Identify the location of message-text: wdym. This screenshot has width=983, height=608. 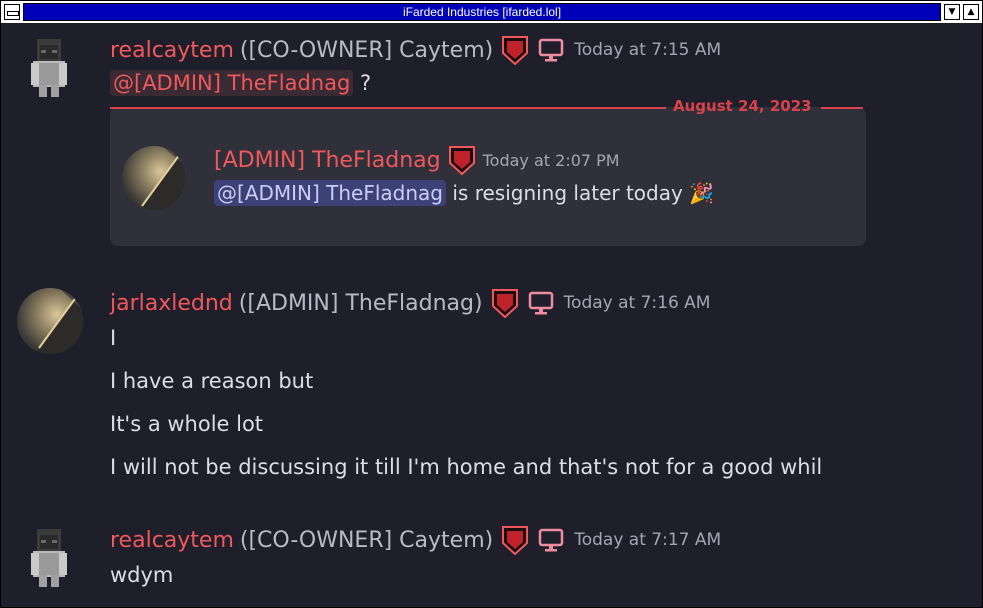
(142, 575).